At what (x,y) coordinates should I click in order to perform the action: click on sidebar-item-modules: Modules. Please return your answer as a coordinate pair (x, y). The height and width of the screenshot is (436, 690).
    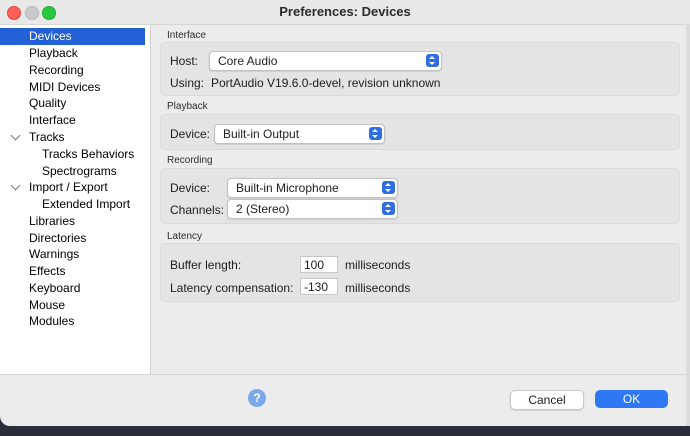
    Looking at the image, I should click on (72, 321).